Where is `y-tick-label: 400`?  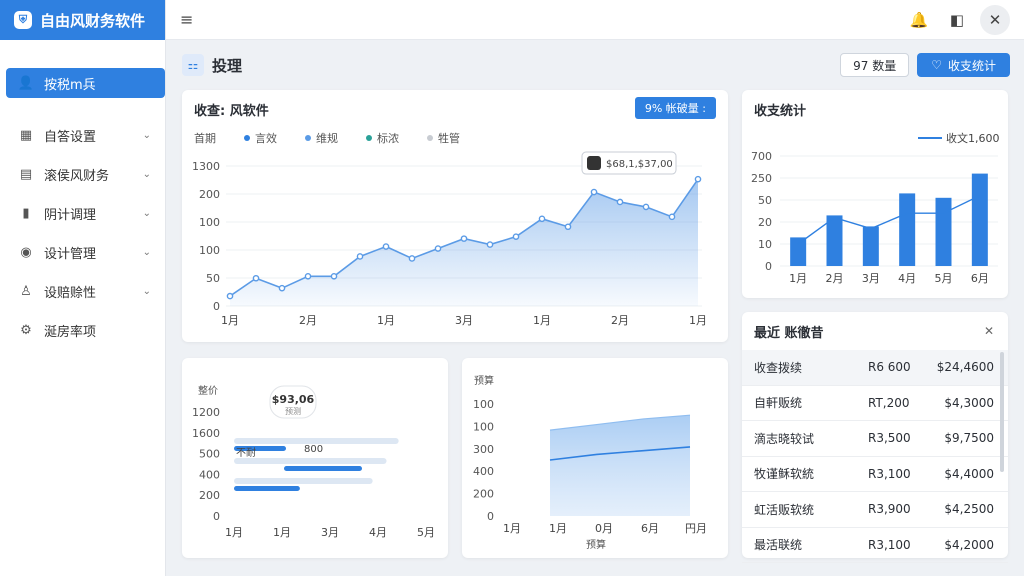 y-tick-label: 400 is located at coordinates (209, 474).